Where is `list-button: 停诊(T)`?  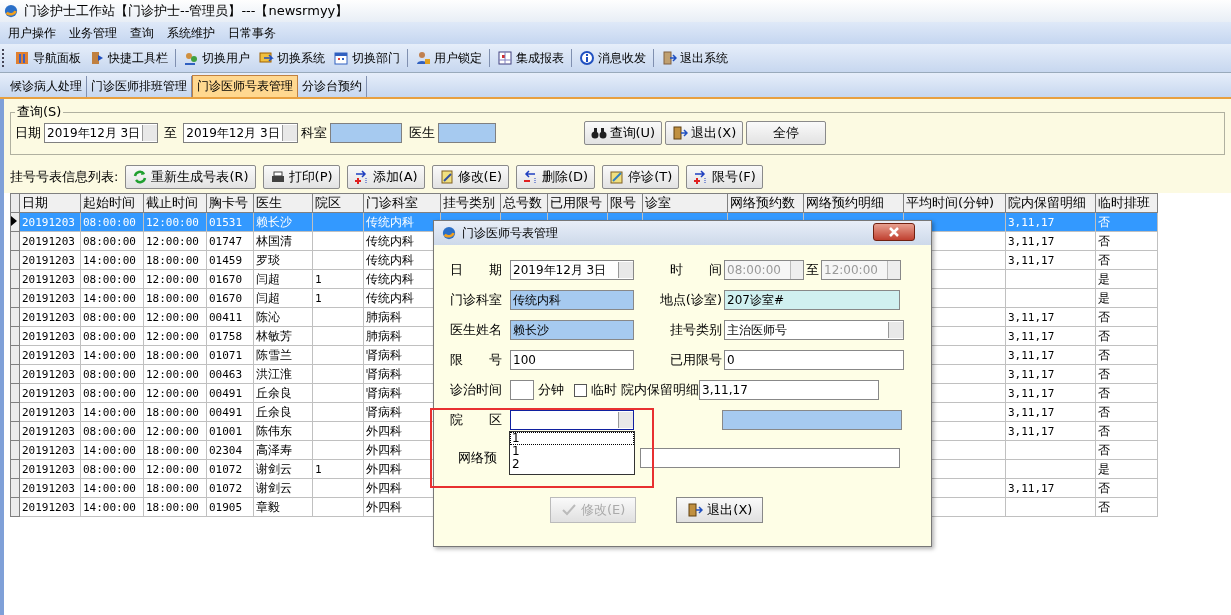
list-button: 停诊(T) is located at coordinates (641, 177).